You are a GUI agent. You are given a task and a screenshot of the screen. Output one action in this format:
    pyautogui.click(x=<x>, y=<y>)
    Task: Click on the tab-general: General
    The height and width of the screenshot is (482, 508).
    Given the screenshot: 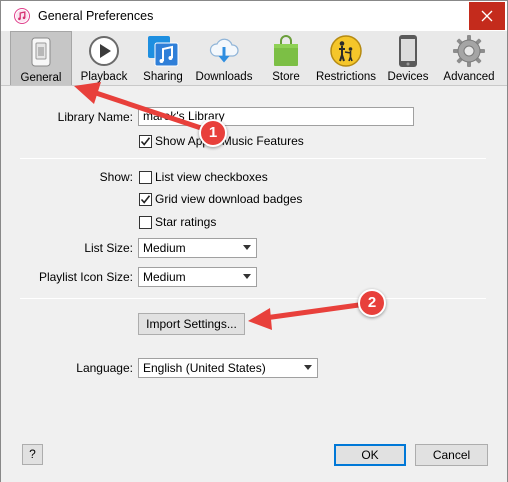 What is the action you would take?
    pyautogui.click(x=41, y=58)
    